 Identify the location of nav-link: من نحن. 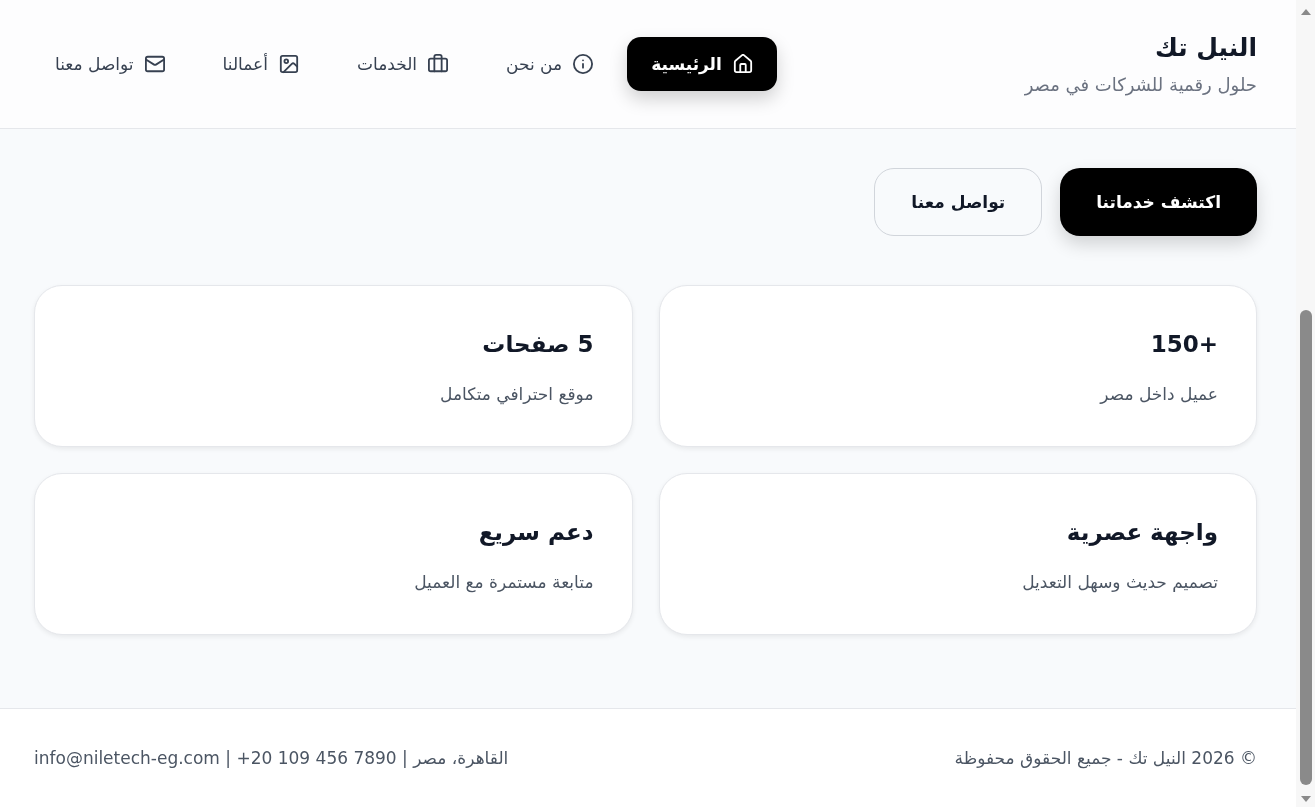
(550, 64).